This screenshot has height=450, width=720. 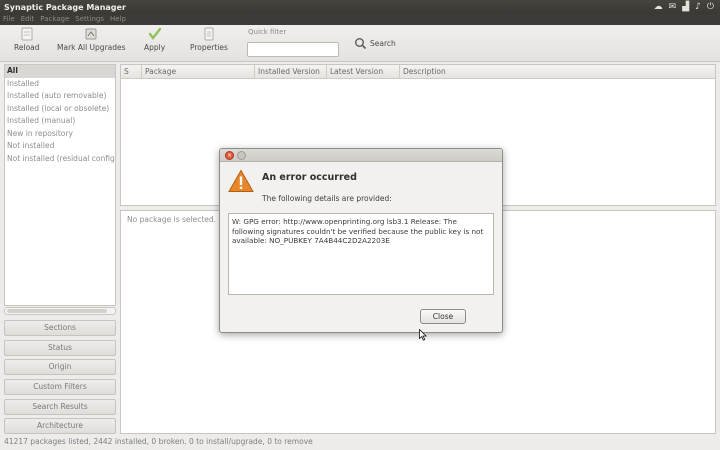 What do you see at coordinates (60, 328) in the screenshot?
I see `sections-button: Sections` at bounding box center [60, 328].